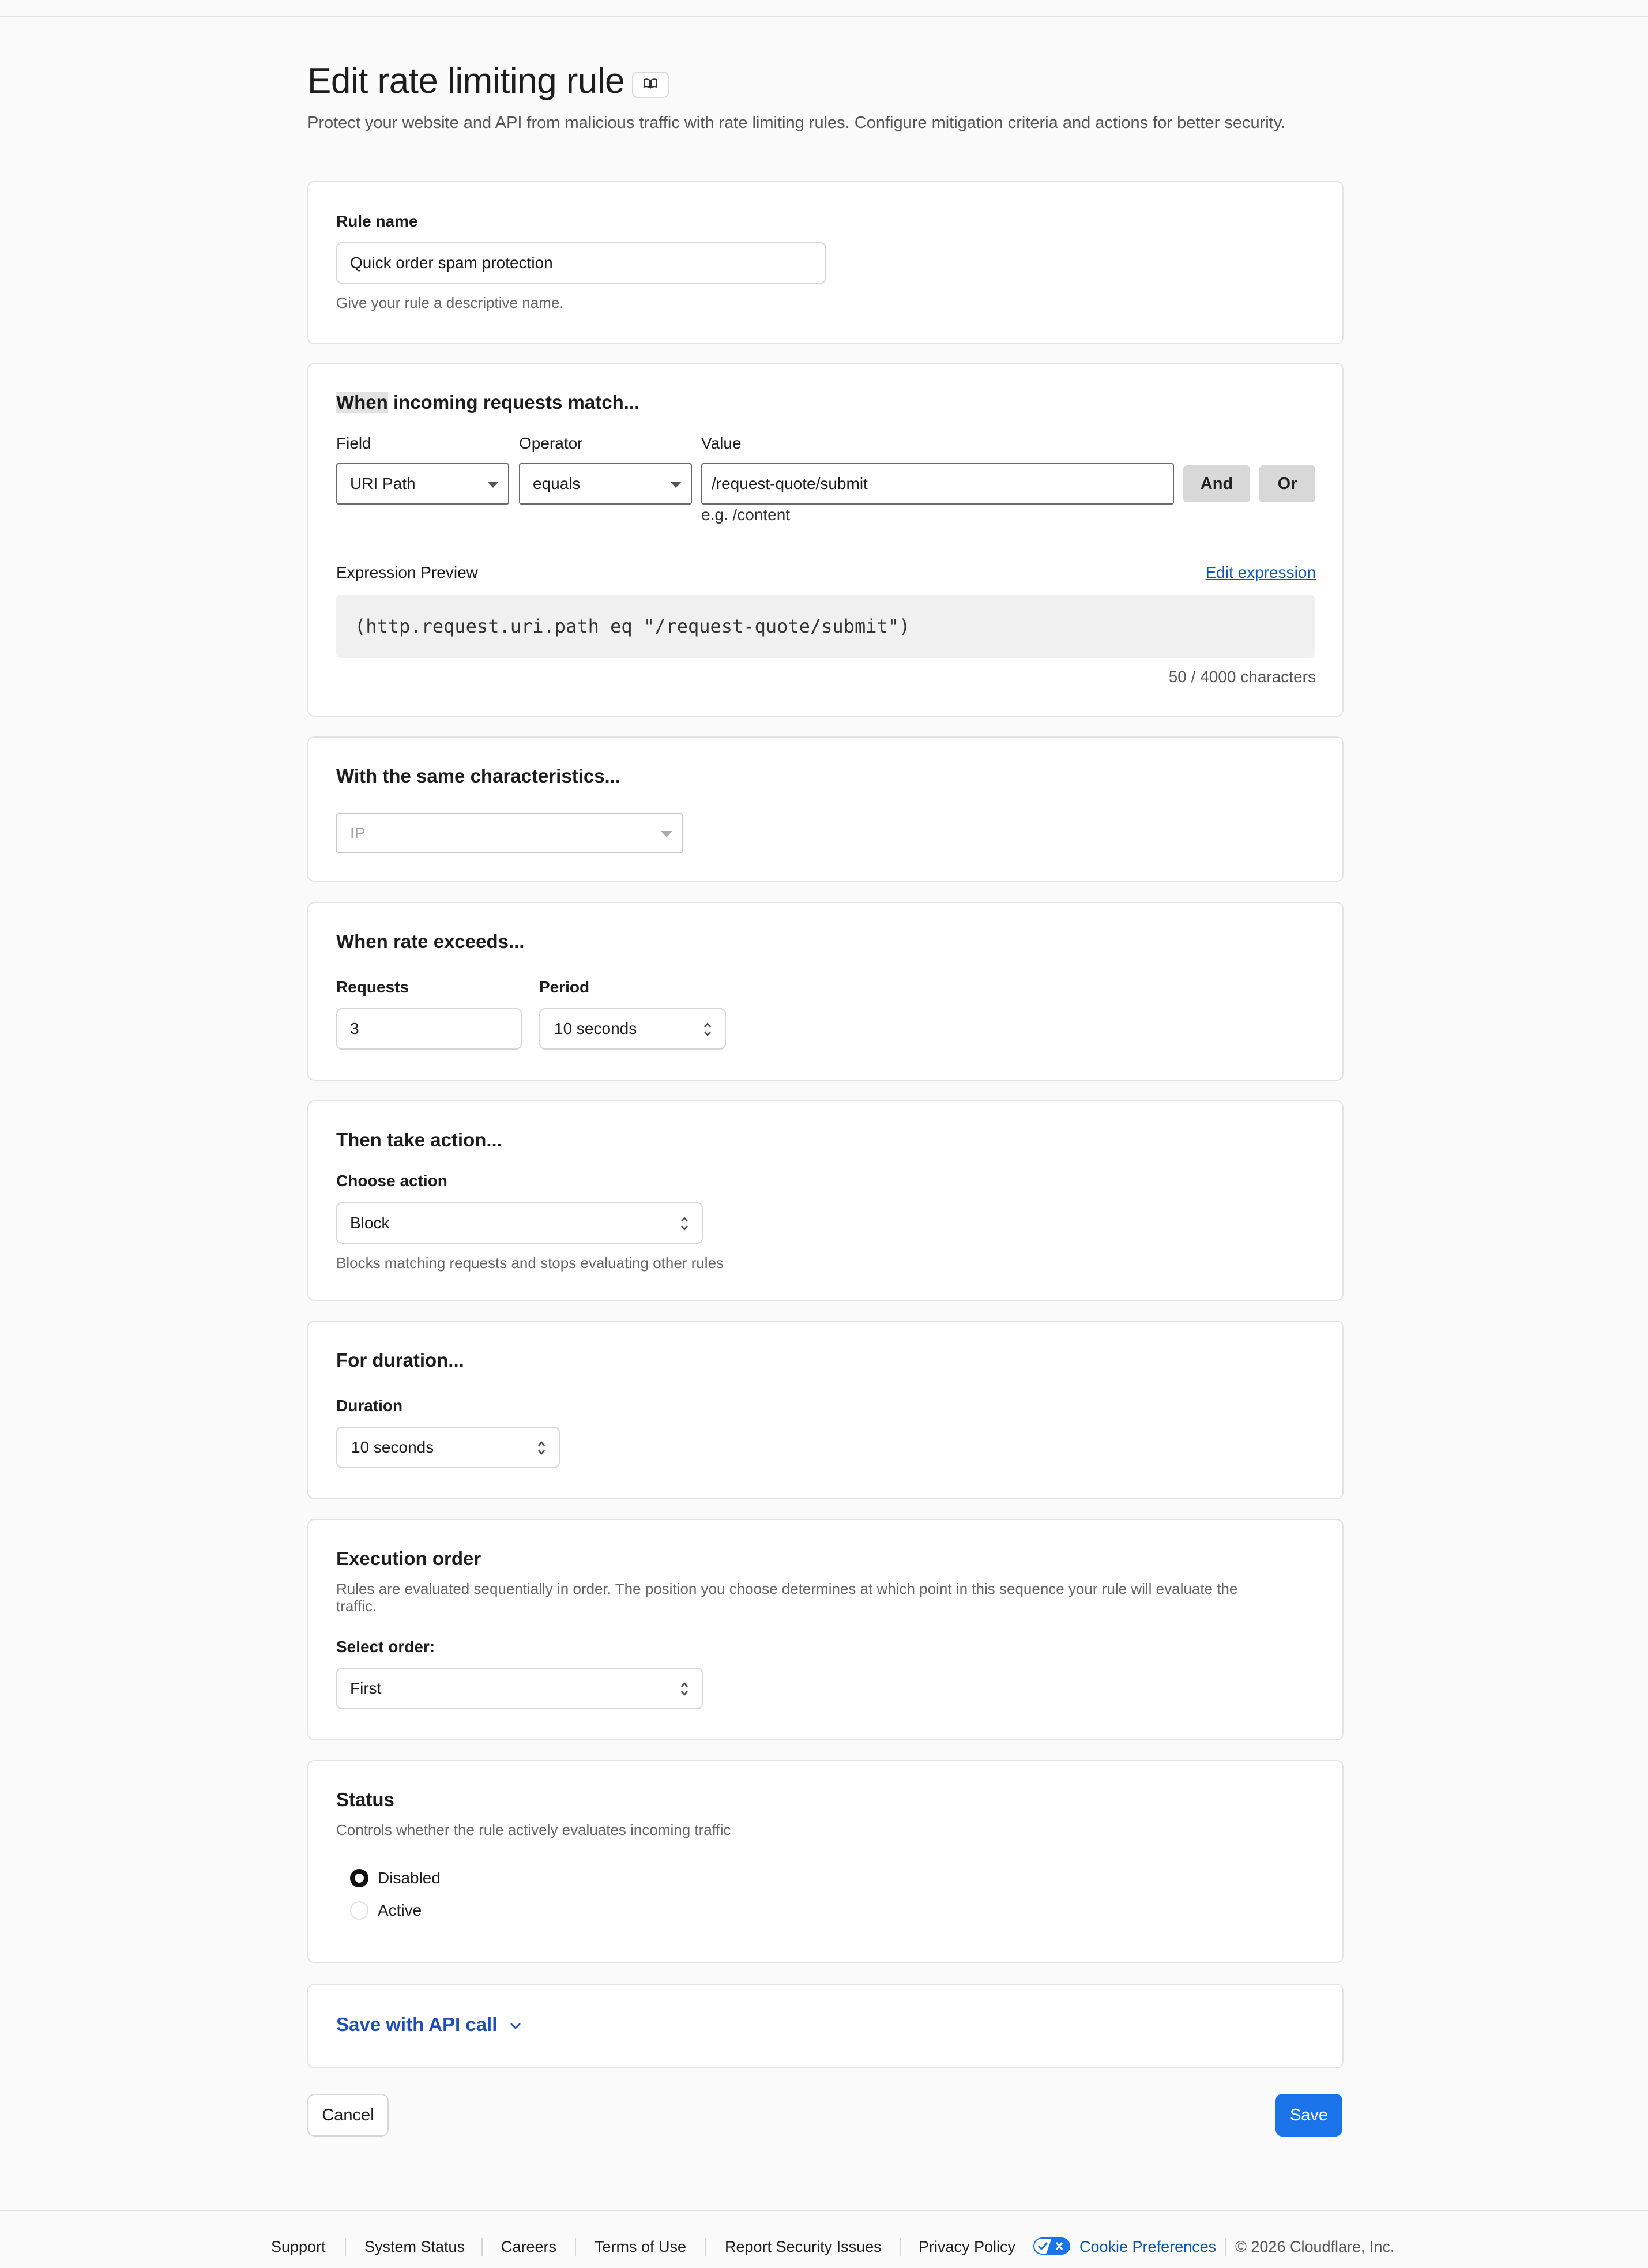 This screenshot has height=2268, width=1648. What do you see at coordinates (1242, 677) in the screenshot?
I see `char-count: 50 / 4000 characters` at bounding box center [1242, 677].